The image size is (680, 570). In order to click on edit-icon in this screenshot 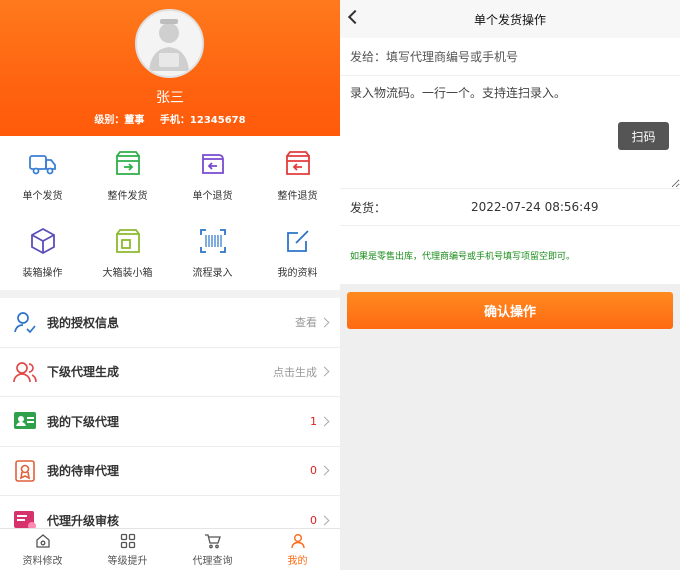, I will do `click(298, 241)`.